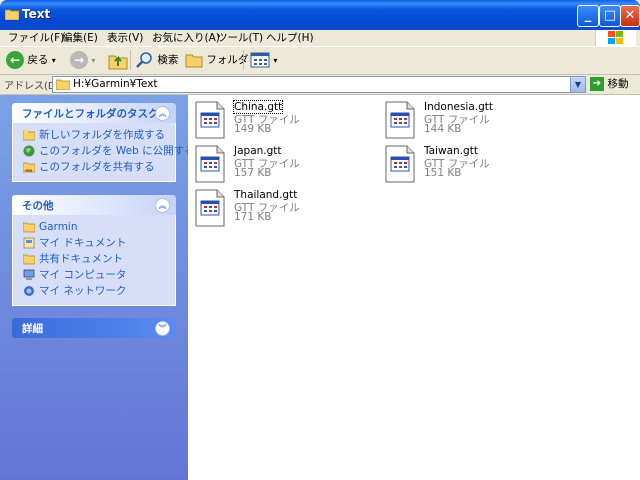 The height and width of the screenshot is (480, 640). What do you see at coordinates (90, 114) in the screenshot?
I see `file-tasks-title: ファイルとフォルダのタスク` at bounding box center [90, 114].